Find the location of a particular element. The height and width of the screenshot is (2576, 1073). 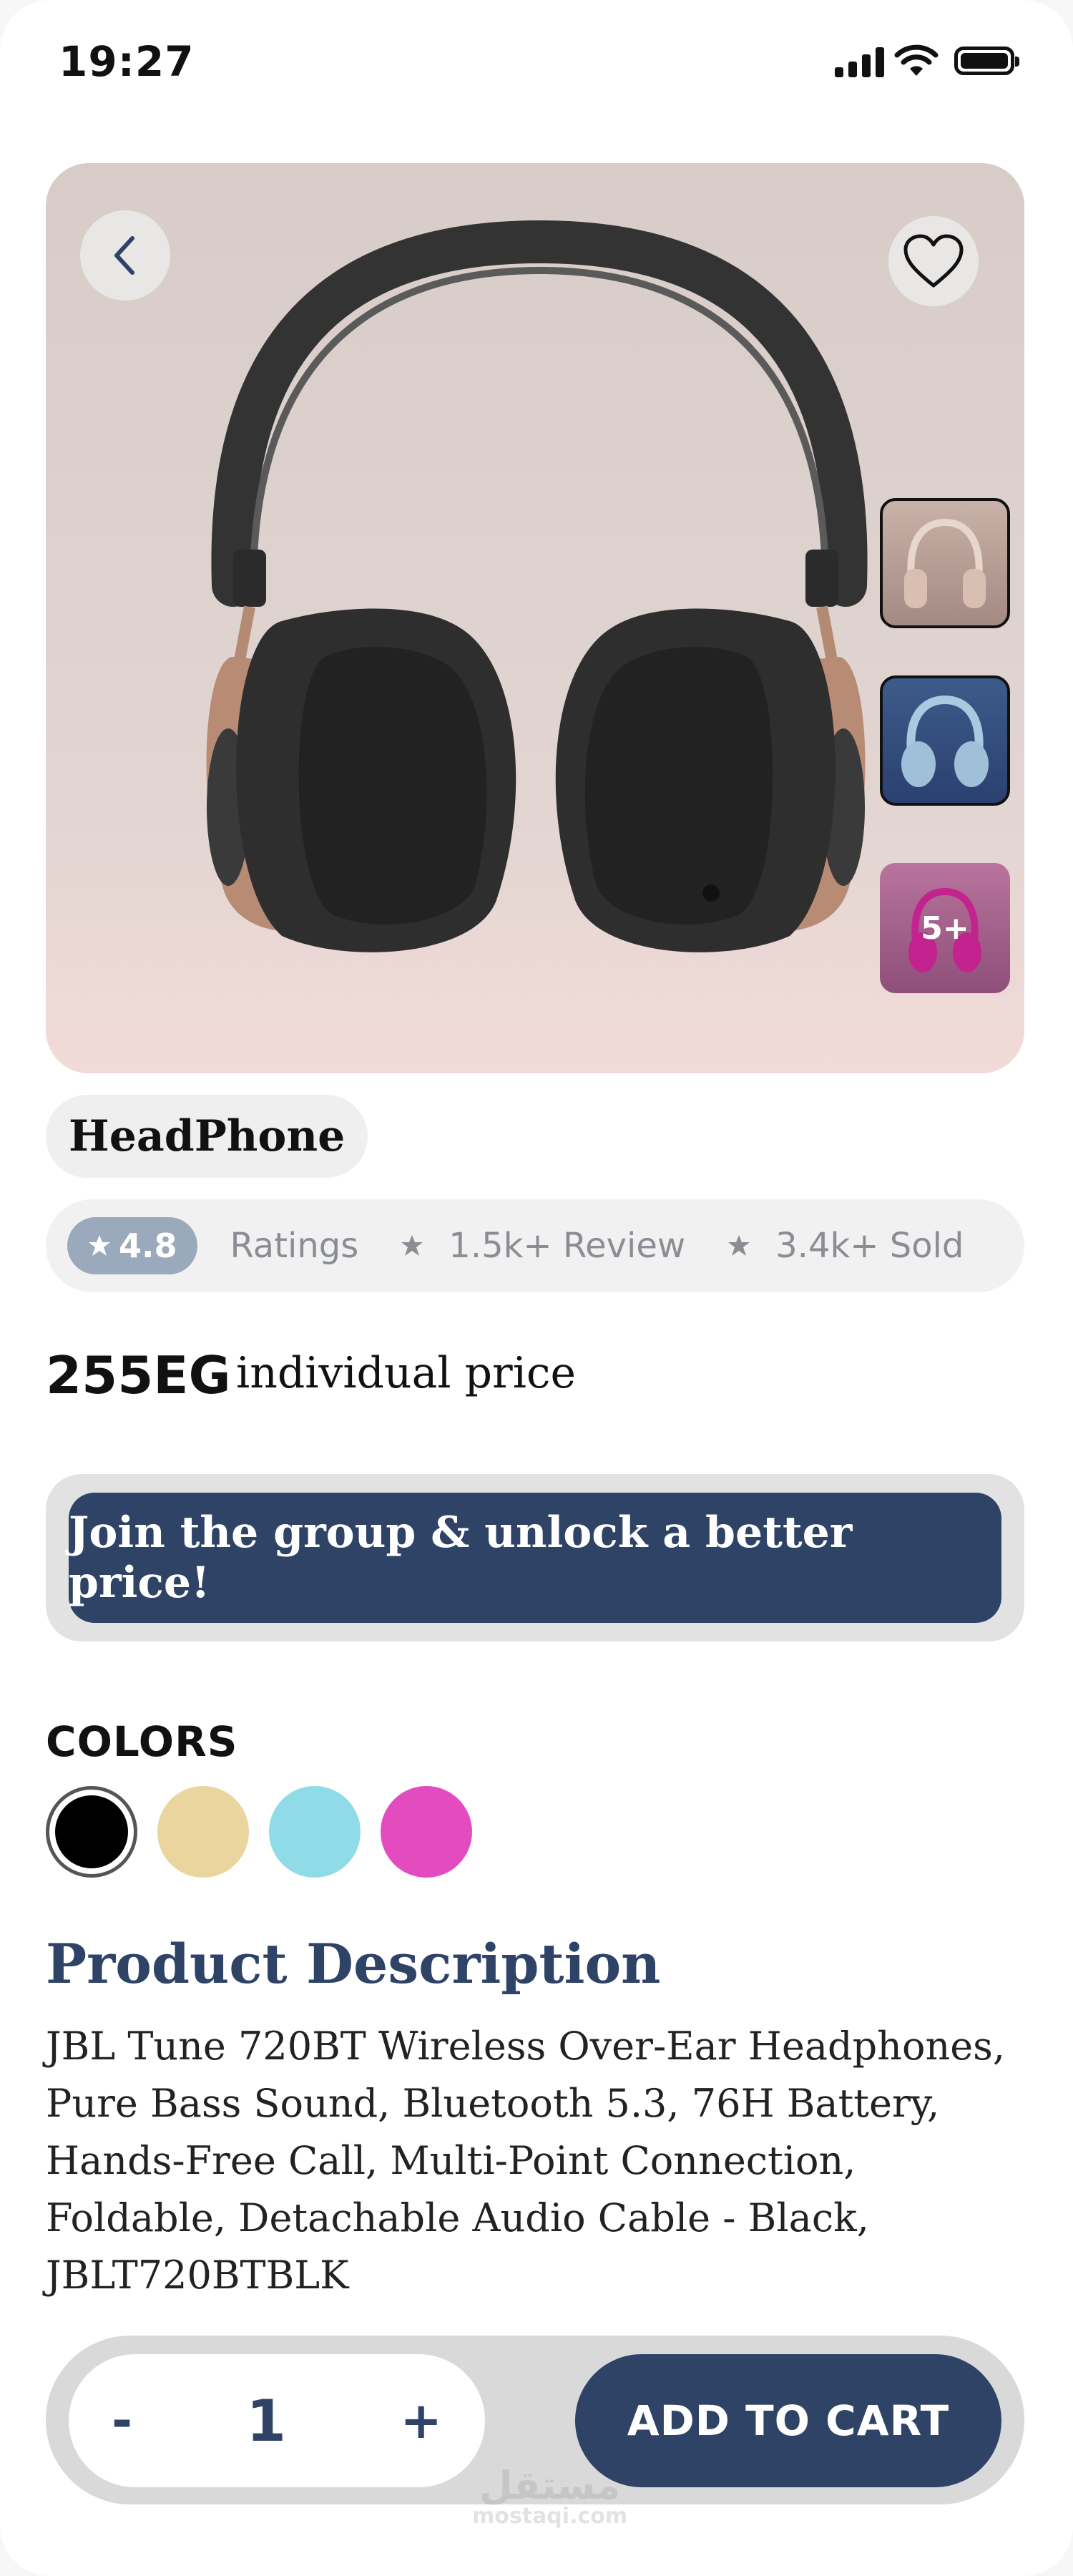

signal-icon is located at coordinates (859, 60).